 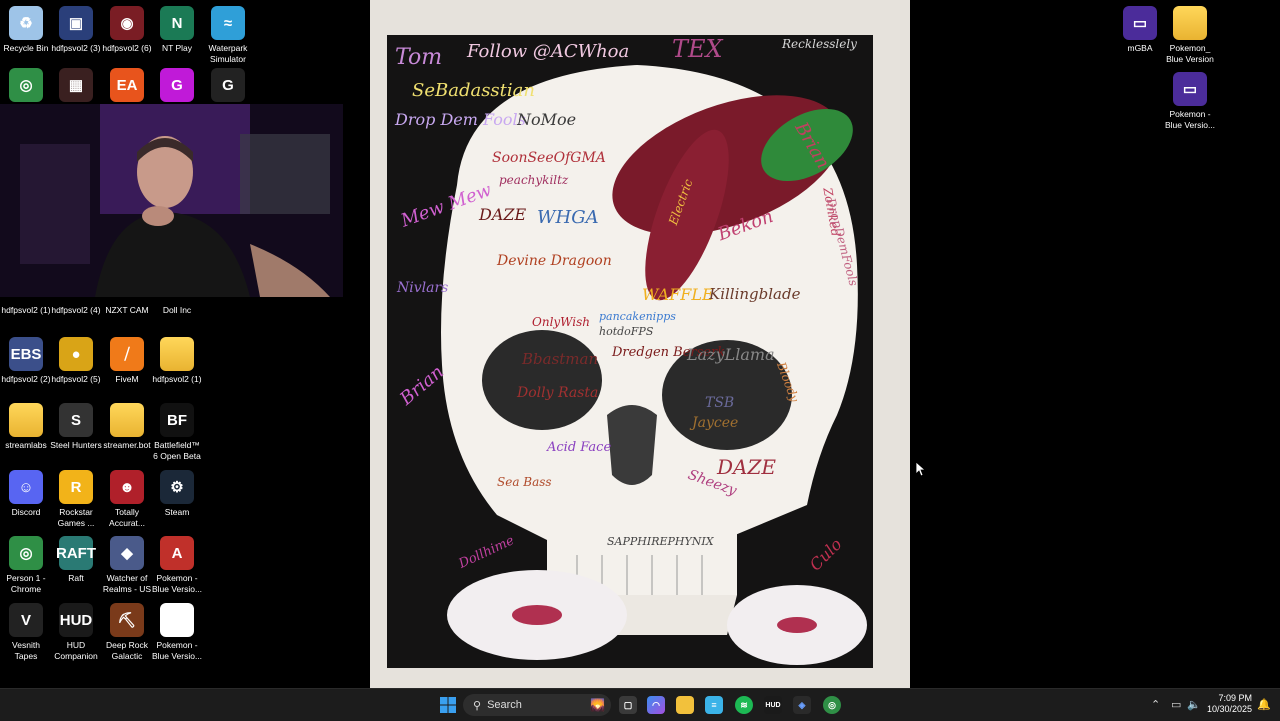 What do you see at coordinates (127, 379) in the screenshot?
I see `desktop-icon-label: FiveM` at bounding box center [127, 379].